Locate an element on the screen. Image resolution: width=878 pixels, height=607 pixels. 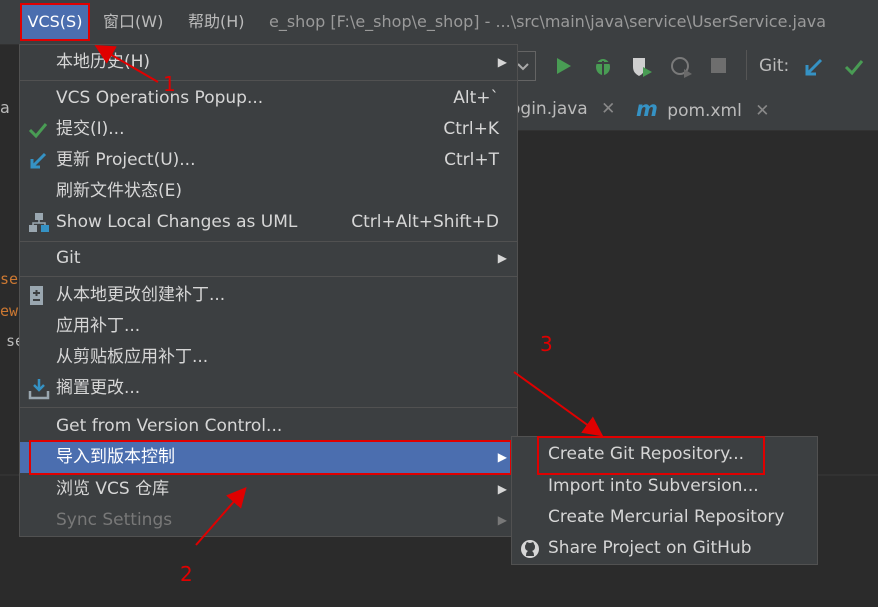
annotation-number-3: 3 is located at coordinates (546, 344).